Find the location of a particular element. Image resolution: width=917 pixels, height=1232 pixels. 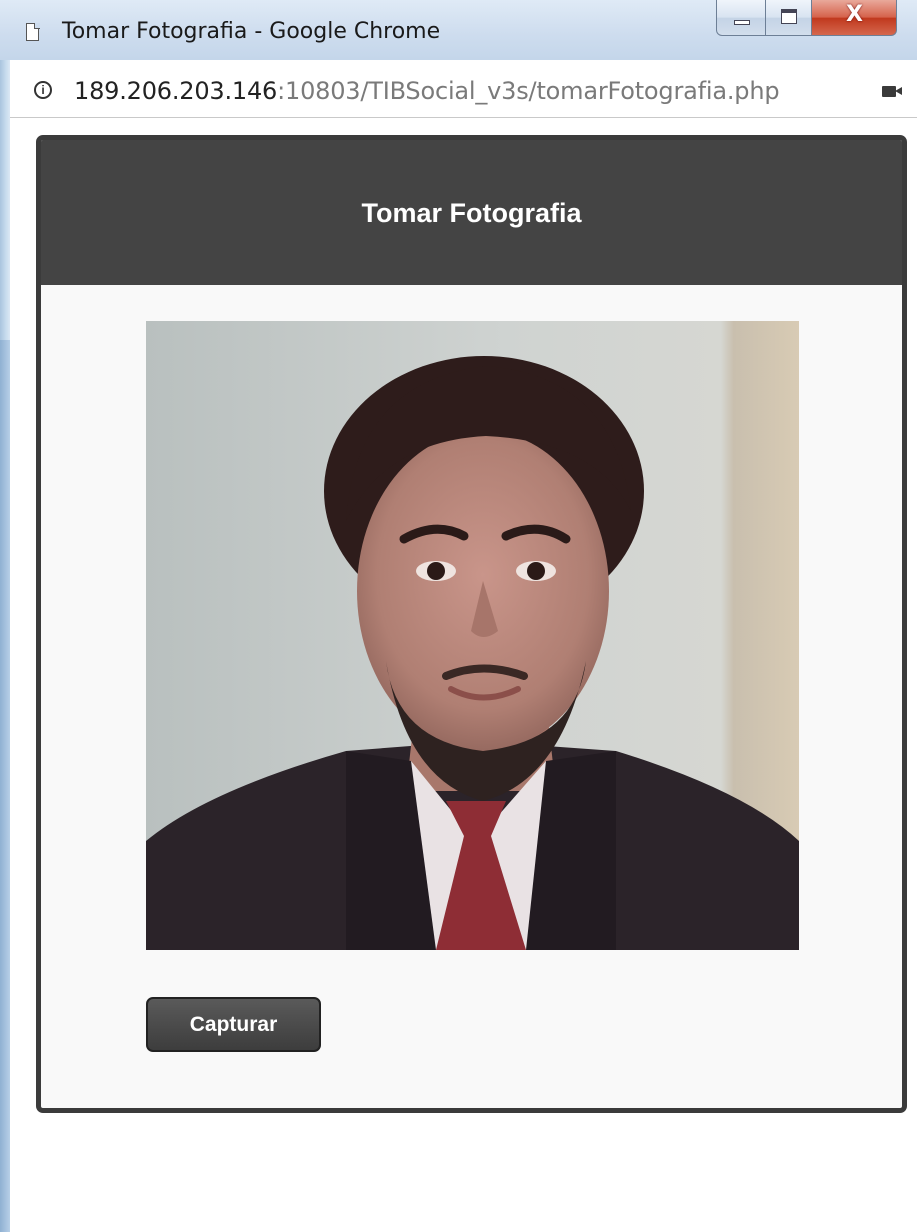

page-title: Tomar Fotografia is located at coordinates (471, 213).